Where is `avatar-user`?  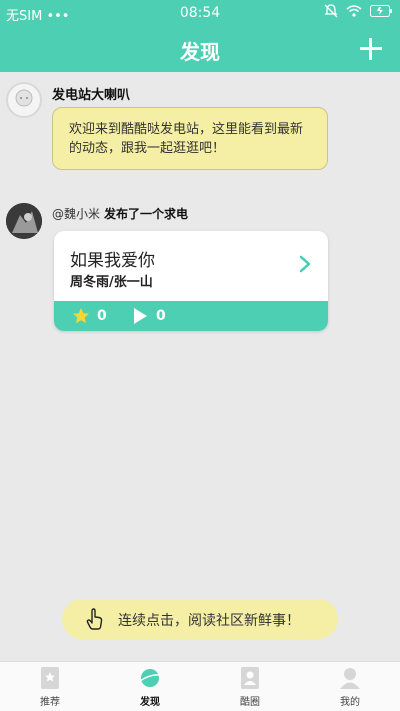 avatar-user is located at coordinates (24, 221).